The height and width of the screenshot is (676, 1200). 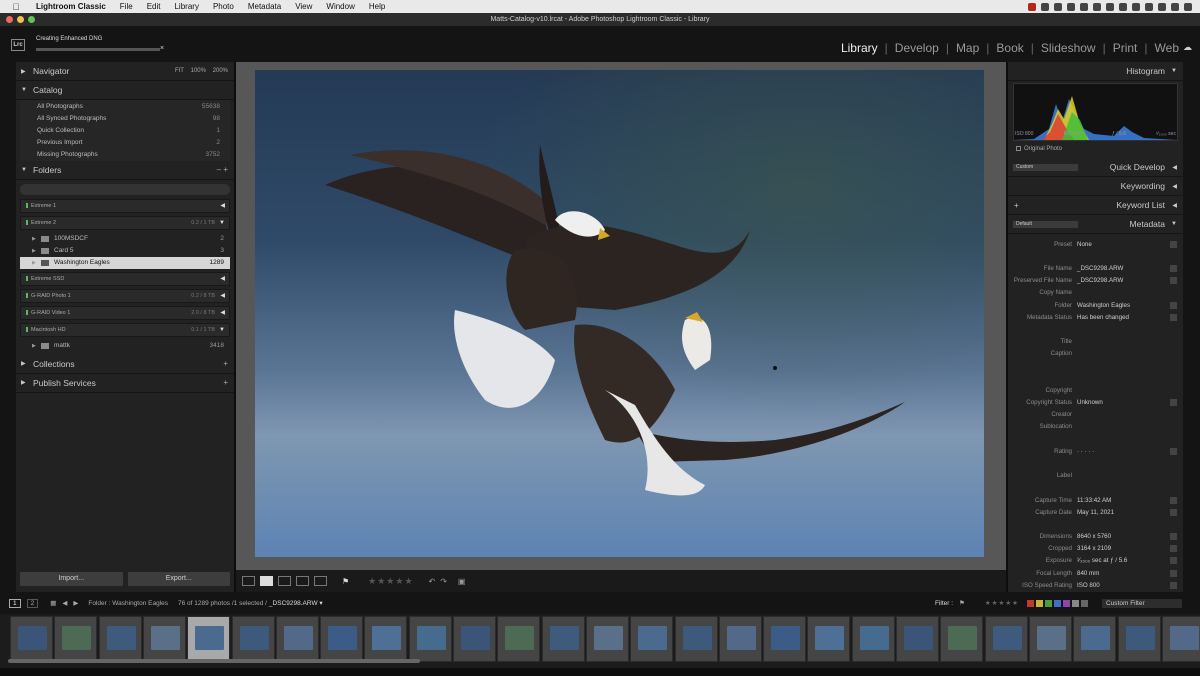 I want to click on checkbox-icon, so click(x=1018, y=148).